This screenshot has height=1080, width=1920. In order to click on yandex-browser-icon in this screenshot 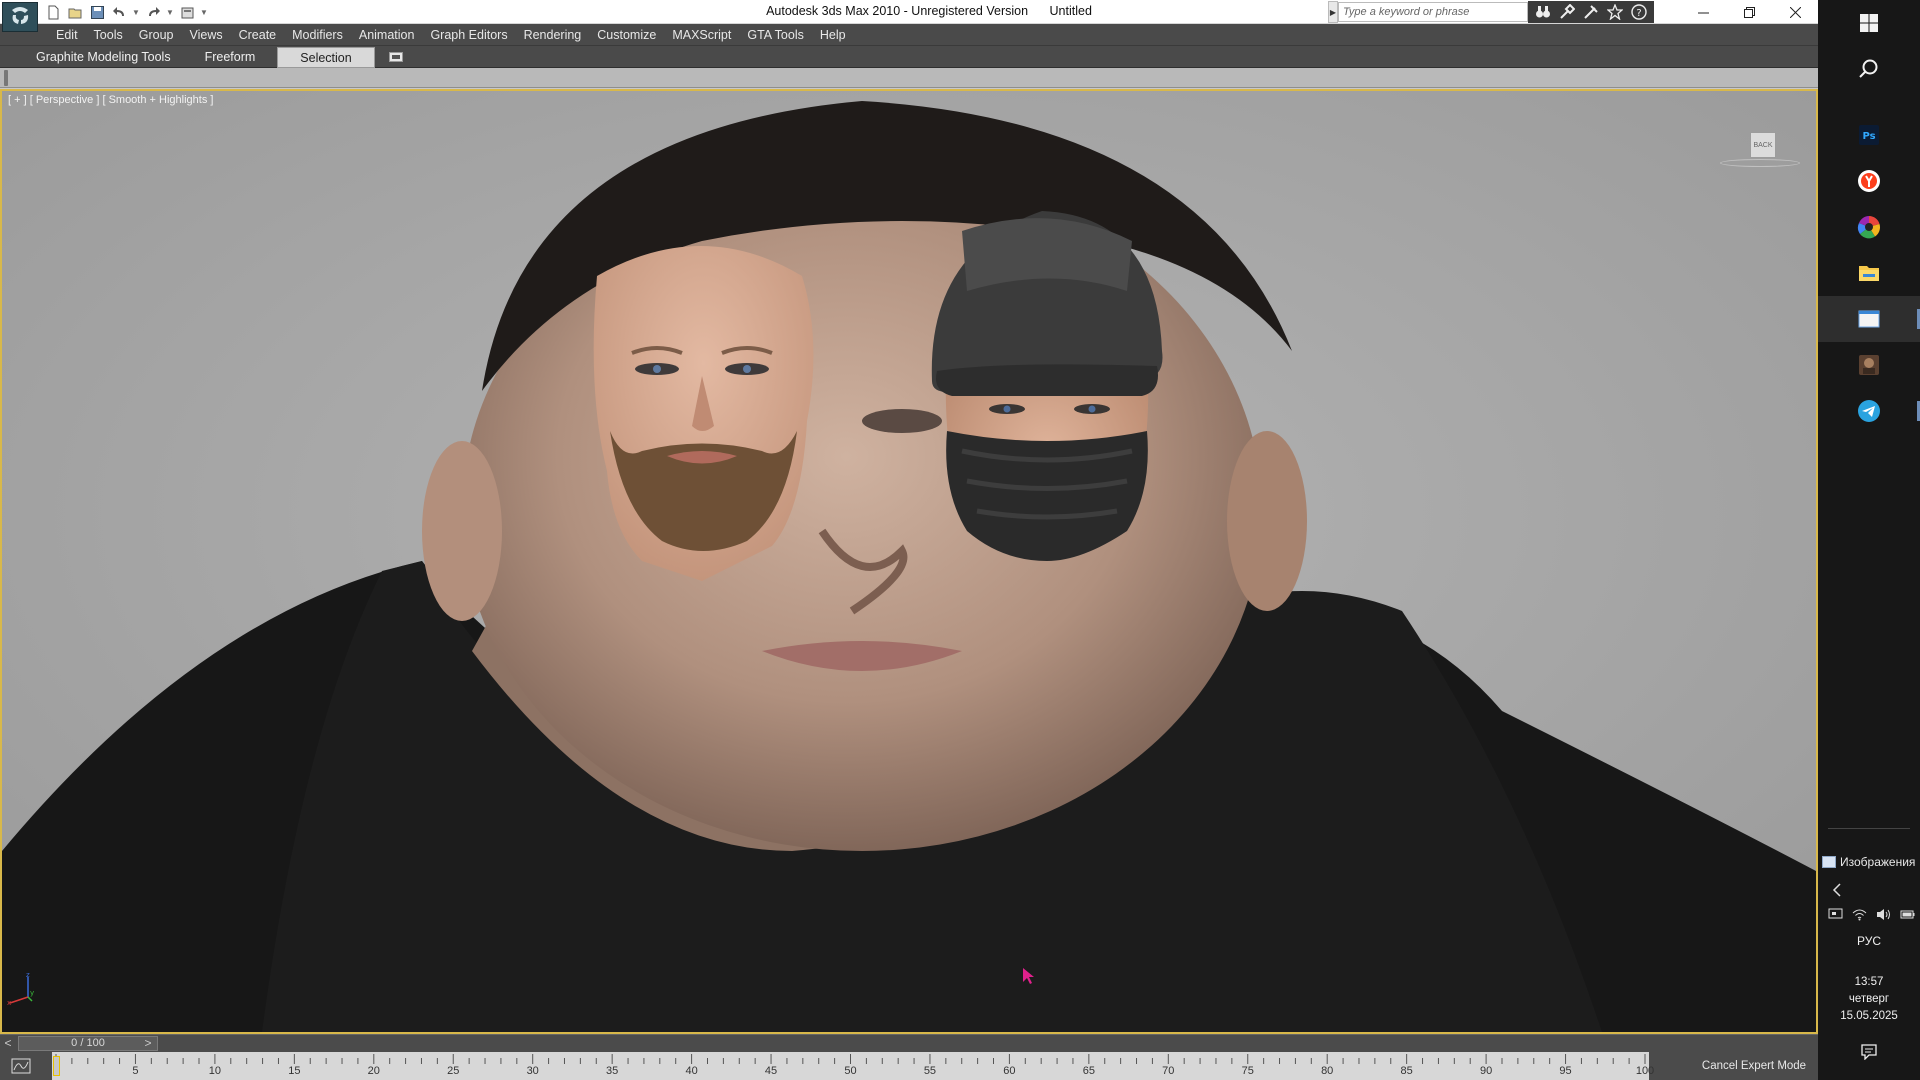, I will do `click(1869, 181)`.